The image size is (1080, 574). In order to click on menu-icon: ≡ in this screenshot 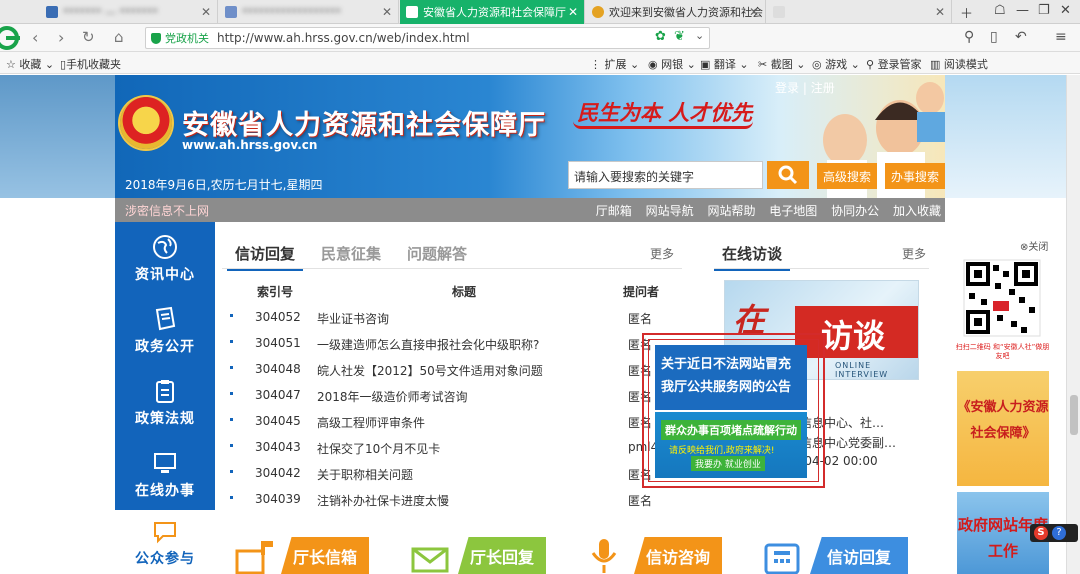, I will do `click(1061, 37)`.